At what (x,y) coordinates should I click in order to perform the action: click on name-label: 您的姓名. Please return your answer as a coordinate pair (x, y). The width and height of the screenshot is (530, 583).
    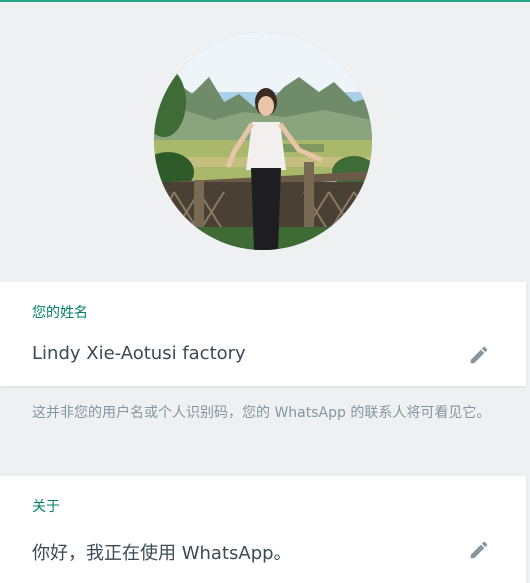
    Looking at the image, I should click on (60, 313).